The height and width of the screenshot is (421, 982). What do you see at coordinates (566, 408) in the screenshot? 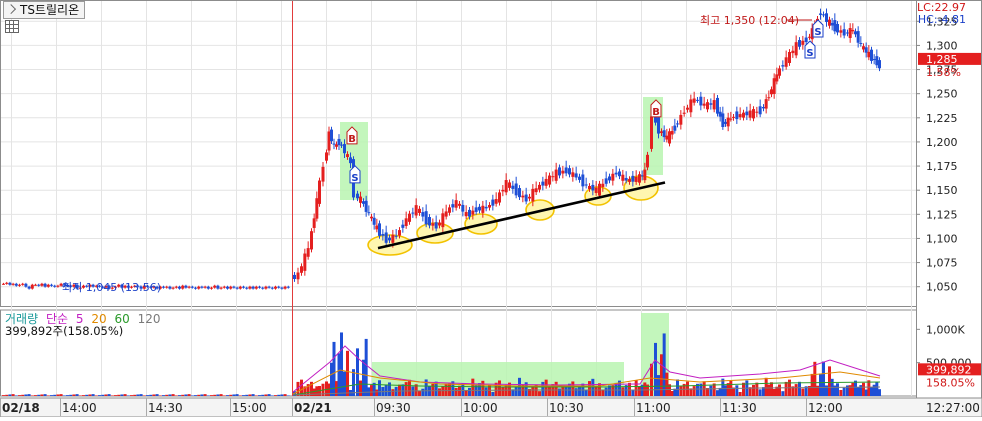
I see `time-tick-label: 10:30` at bounding box center [566, 408].